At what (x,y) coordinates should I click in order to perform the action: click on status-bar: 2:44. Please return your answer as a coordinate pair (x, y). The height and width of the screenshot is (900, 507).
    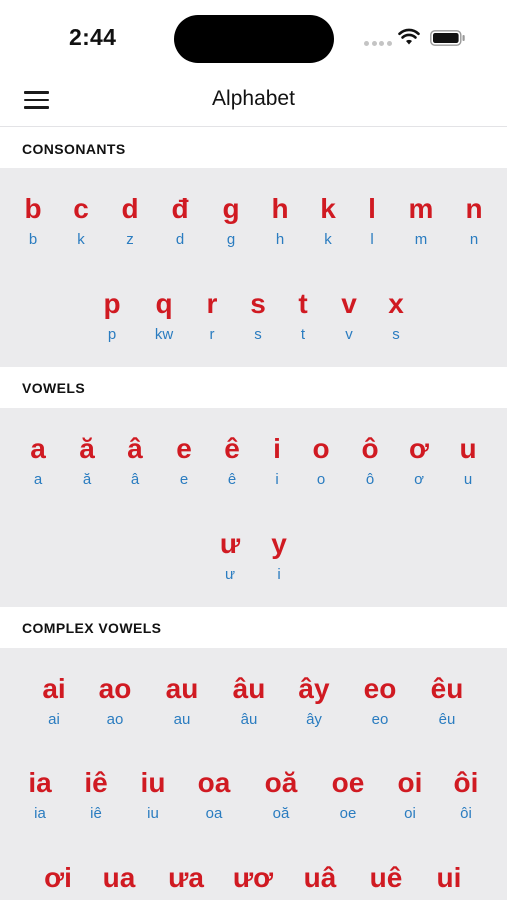
    Looking at the image, I should click on (253, 38).